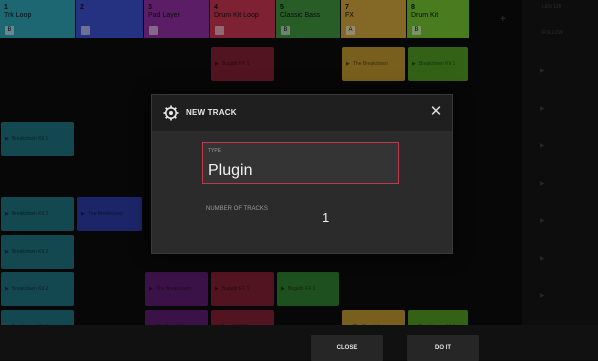  I want to click on track-type-select: TYPE Plugin, so click(300, 163).